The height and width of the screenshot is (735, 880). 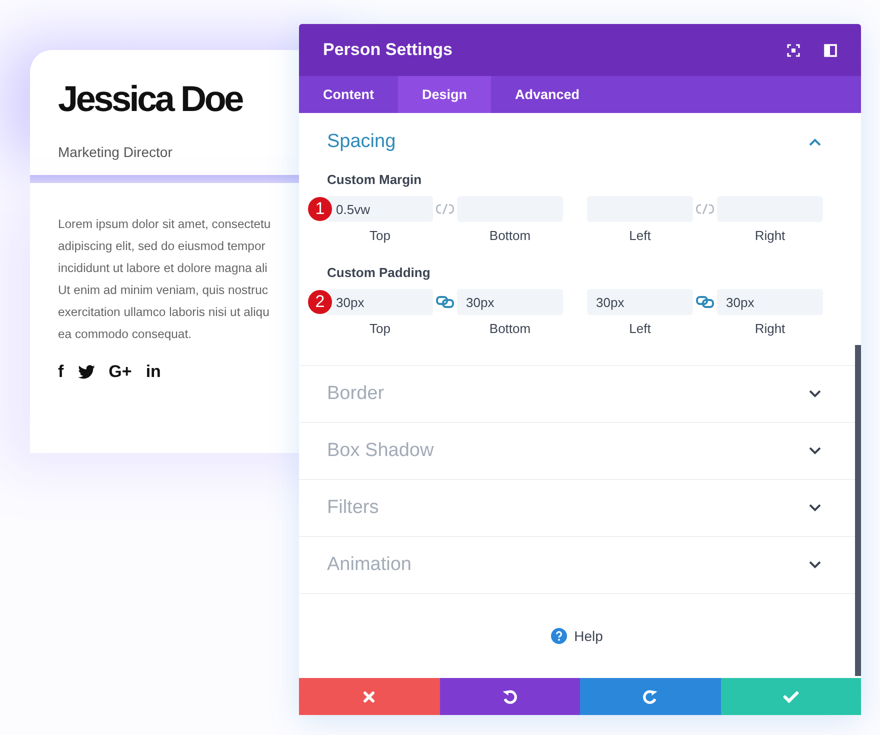 I want to click on step-number-badge: 2, so click(x=320, y=302).